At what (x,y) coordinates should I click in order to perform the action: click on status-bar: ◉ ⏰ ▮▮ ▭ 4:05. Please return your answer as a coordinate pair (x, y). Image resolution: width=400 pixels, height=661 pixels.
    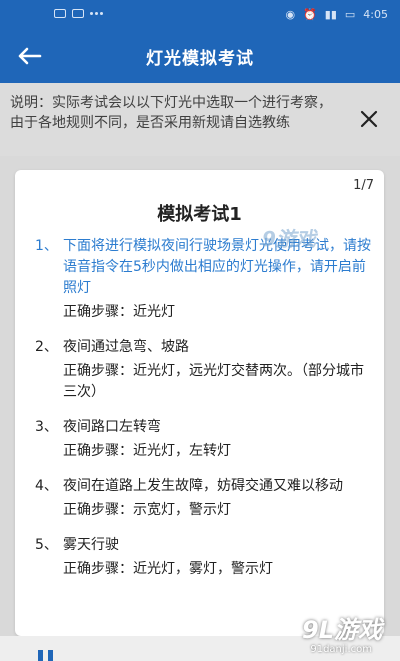
    Looking at the image, I should click on (200, 14).